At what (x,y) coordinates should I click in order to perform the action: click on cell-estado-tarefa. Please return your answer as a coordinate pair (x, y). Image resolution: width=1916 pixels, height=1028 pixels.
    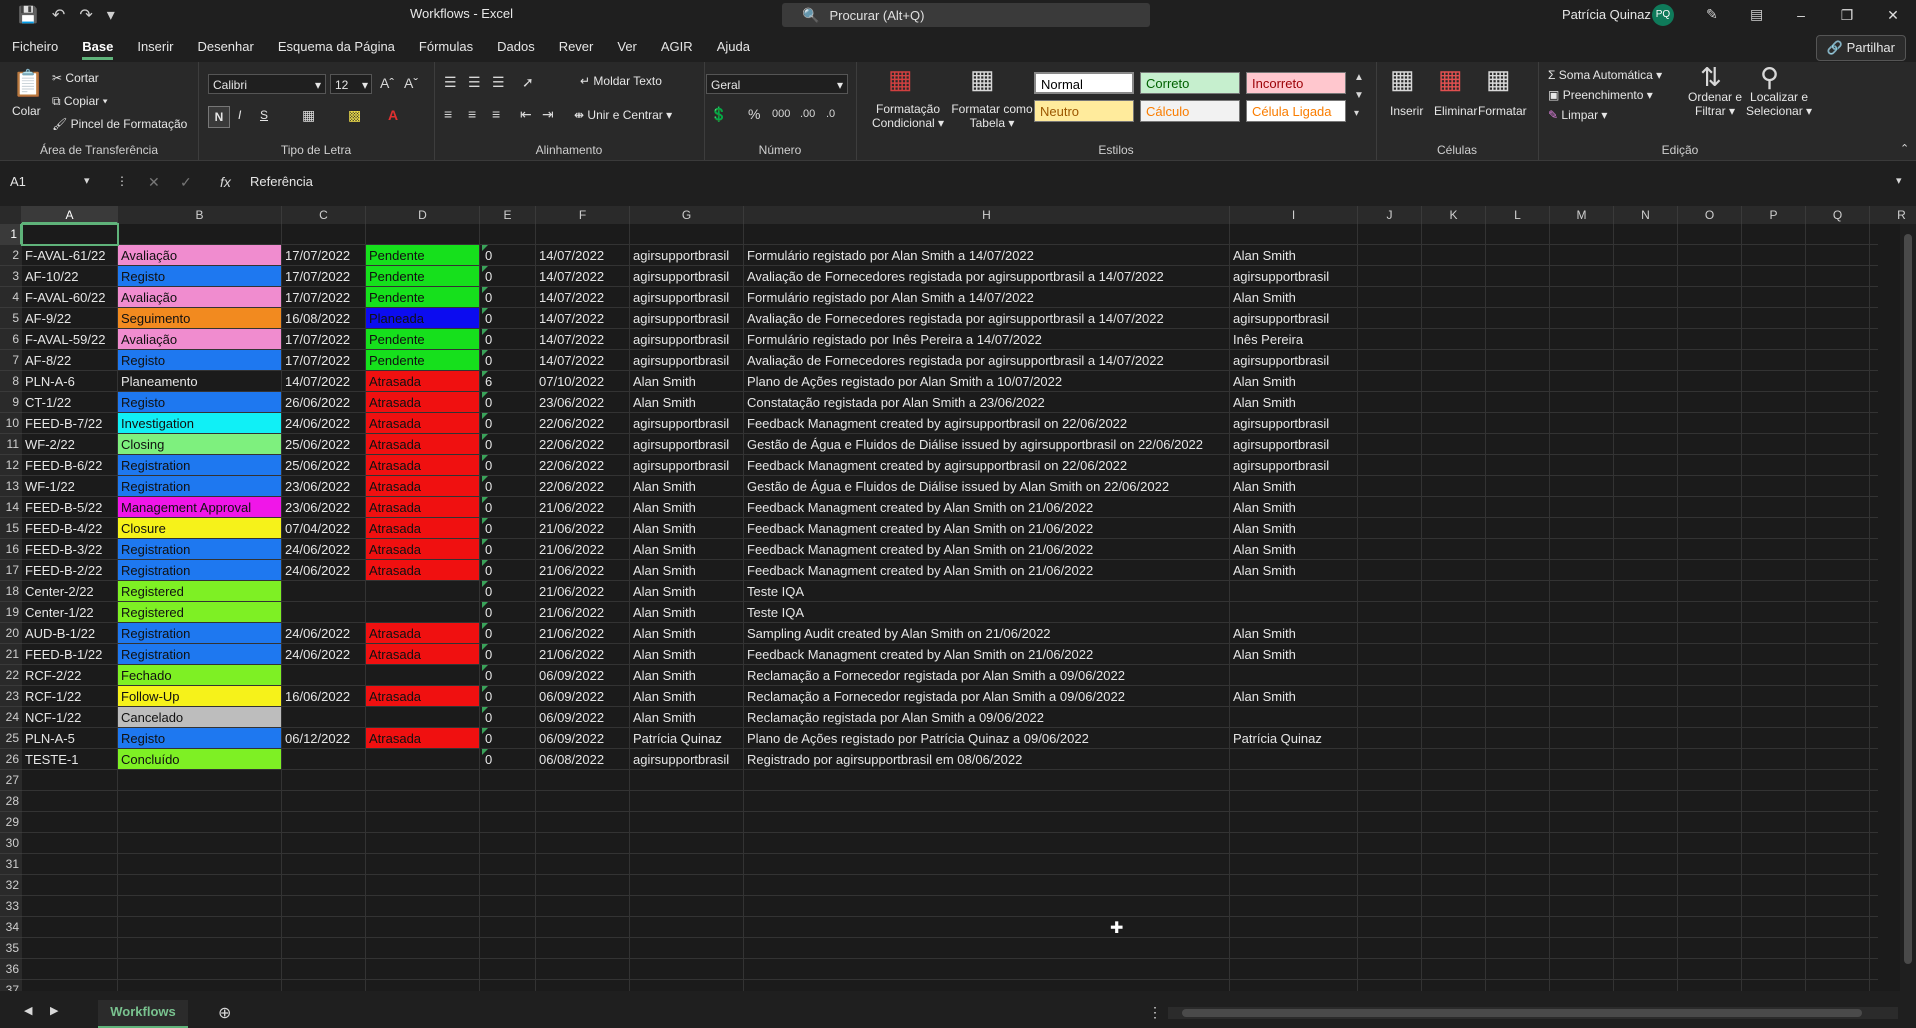
    Looking at the image, I should click on (423, 675).